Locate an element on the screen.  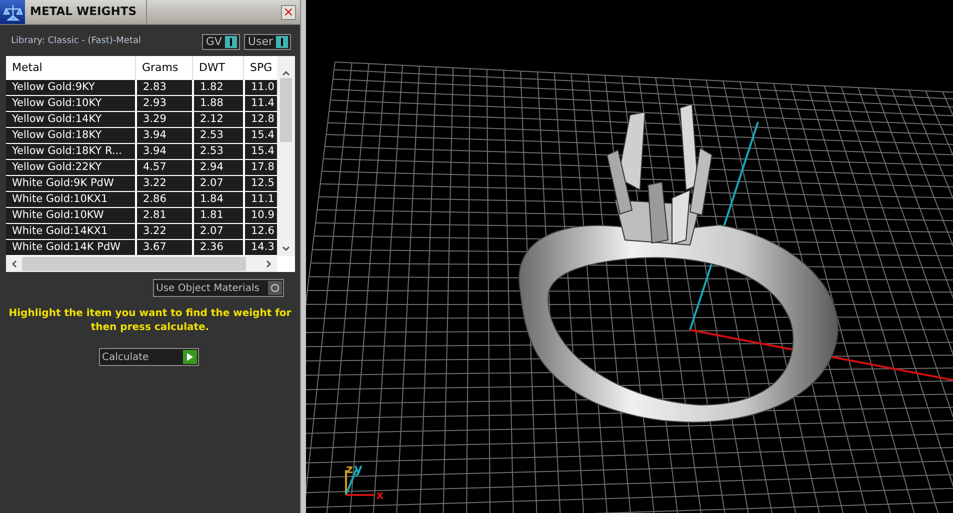
toggle-switch: GV is located at coordinates (221, 42).